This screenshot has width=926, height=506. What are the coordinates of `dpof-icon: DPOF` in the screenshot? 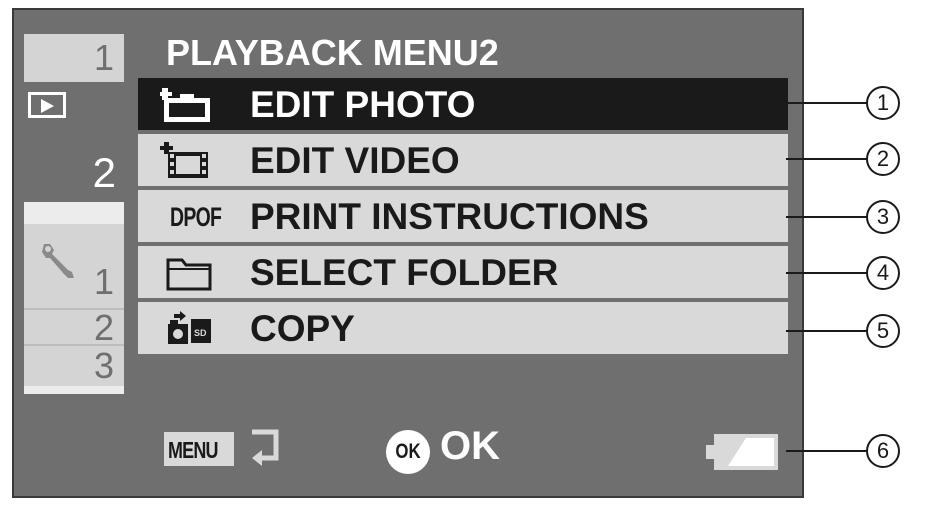 It's located at (191, 217).